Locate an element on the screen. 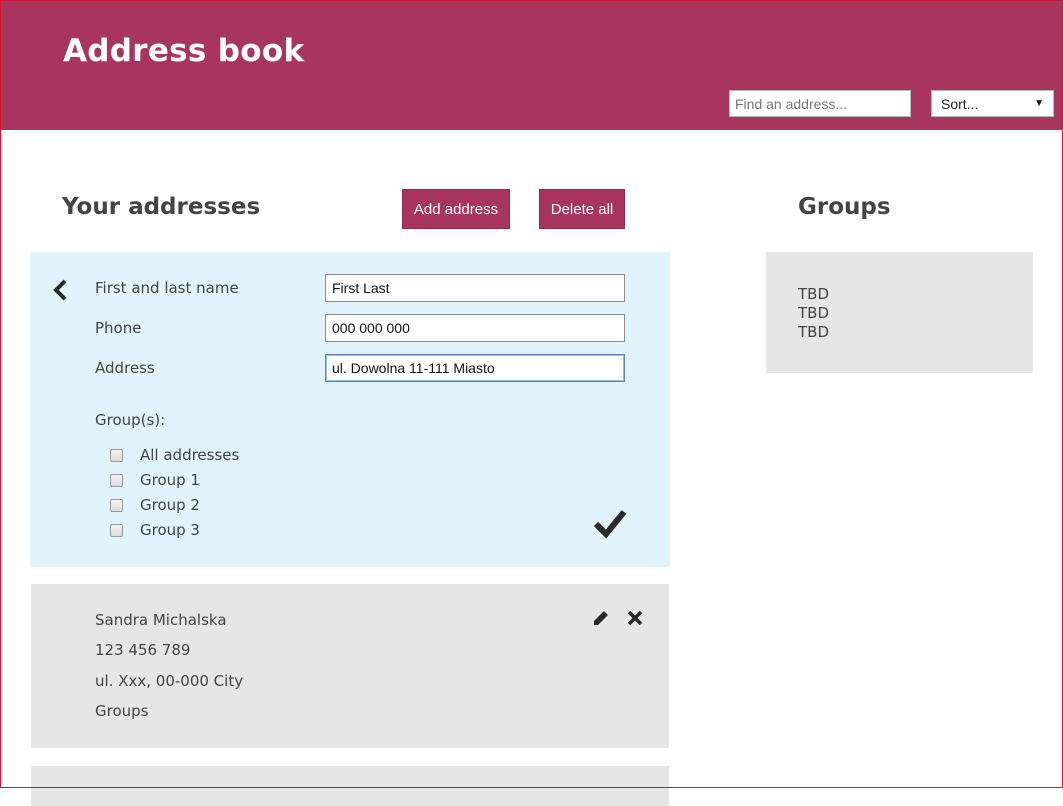 Image resolution: width=1063 pixels, height=806 pixels. group-option-label: All addresses is located at coordinates (190, 455).